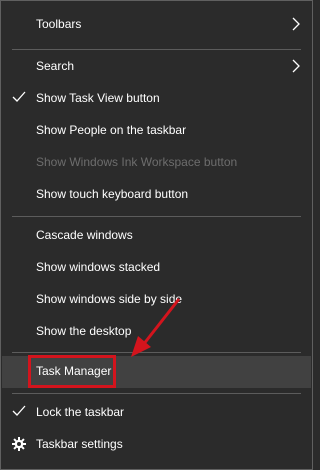  I want to click on menu-item-label: Show Windows Ink Workspace button, so click(137, 162).